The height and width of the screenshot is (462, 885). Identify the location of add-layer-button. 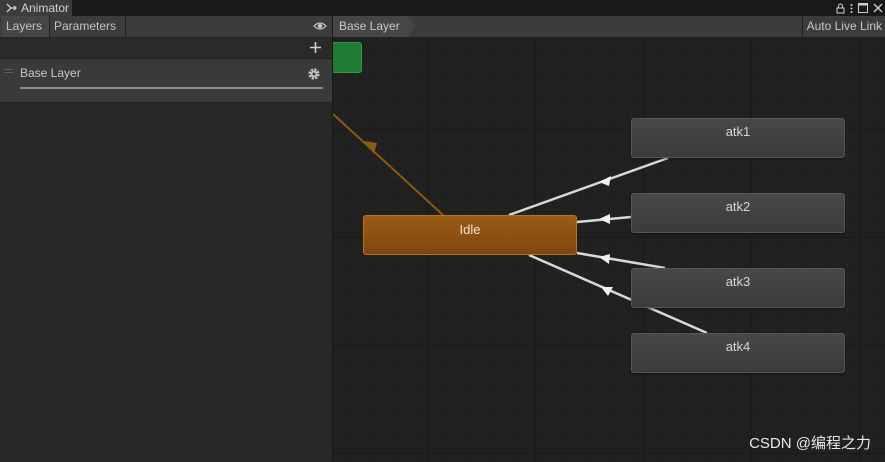
(315, 48).